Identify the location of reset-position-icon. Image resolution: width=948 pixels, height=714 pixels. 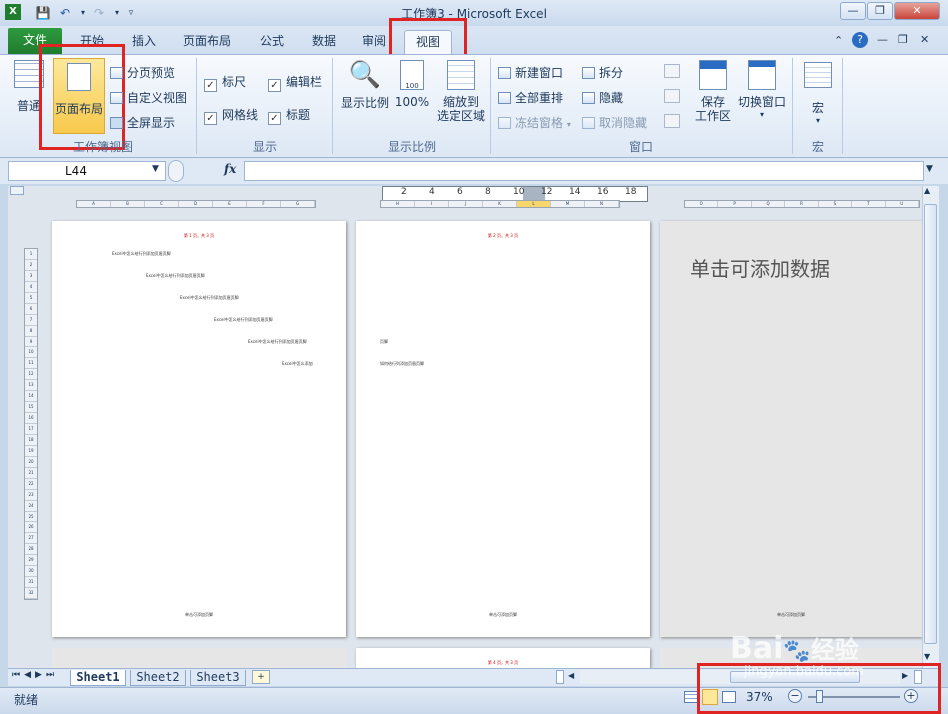
(672, 121).